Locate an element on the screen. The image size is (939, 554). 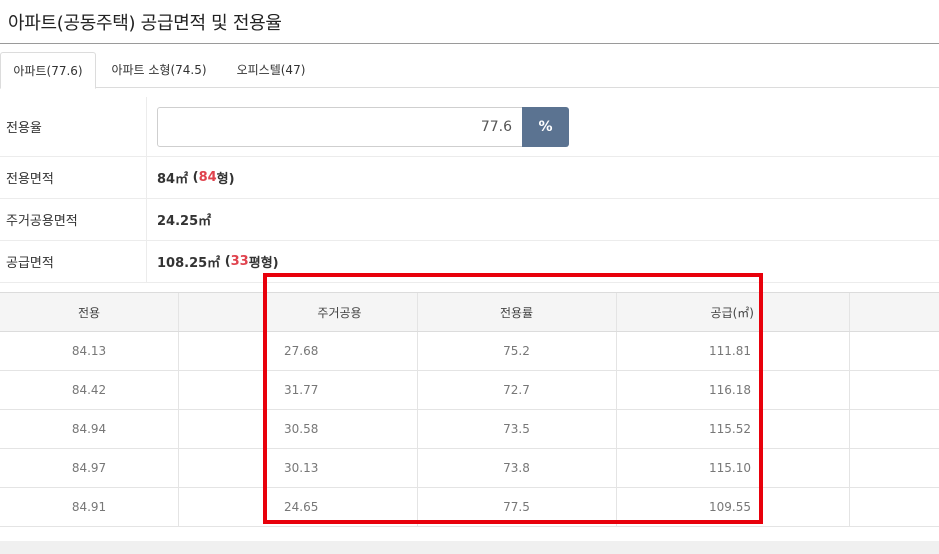
tab-officetel: 오피스텔(47) is located at coordinates (271, 70).